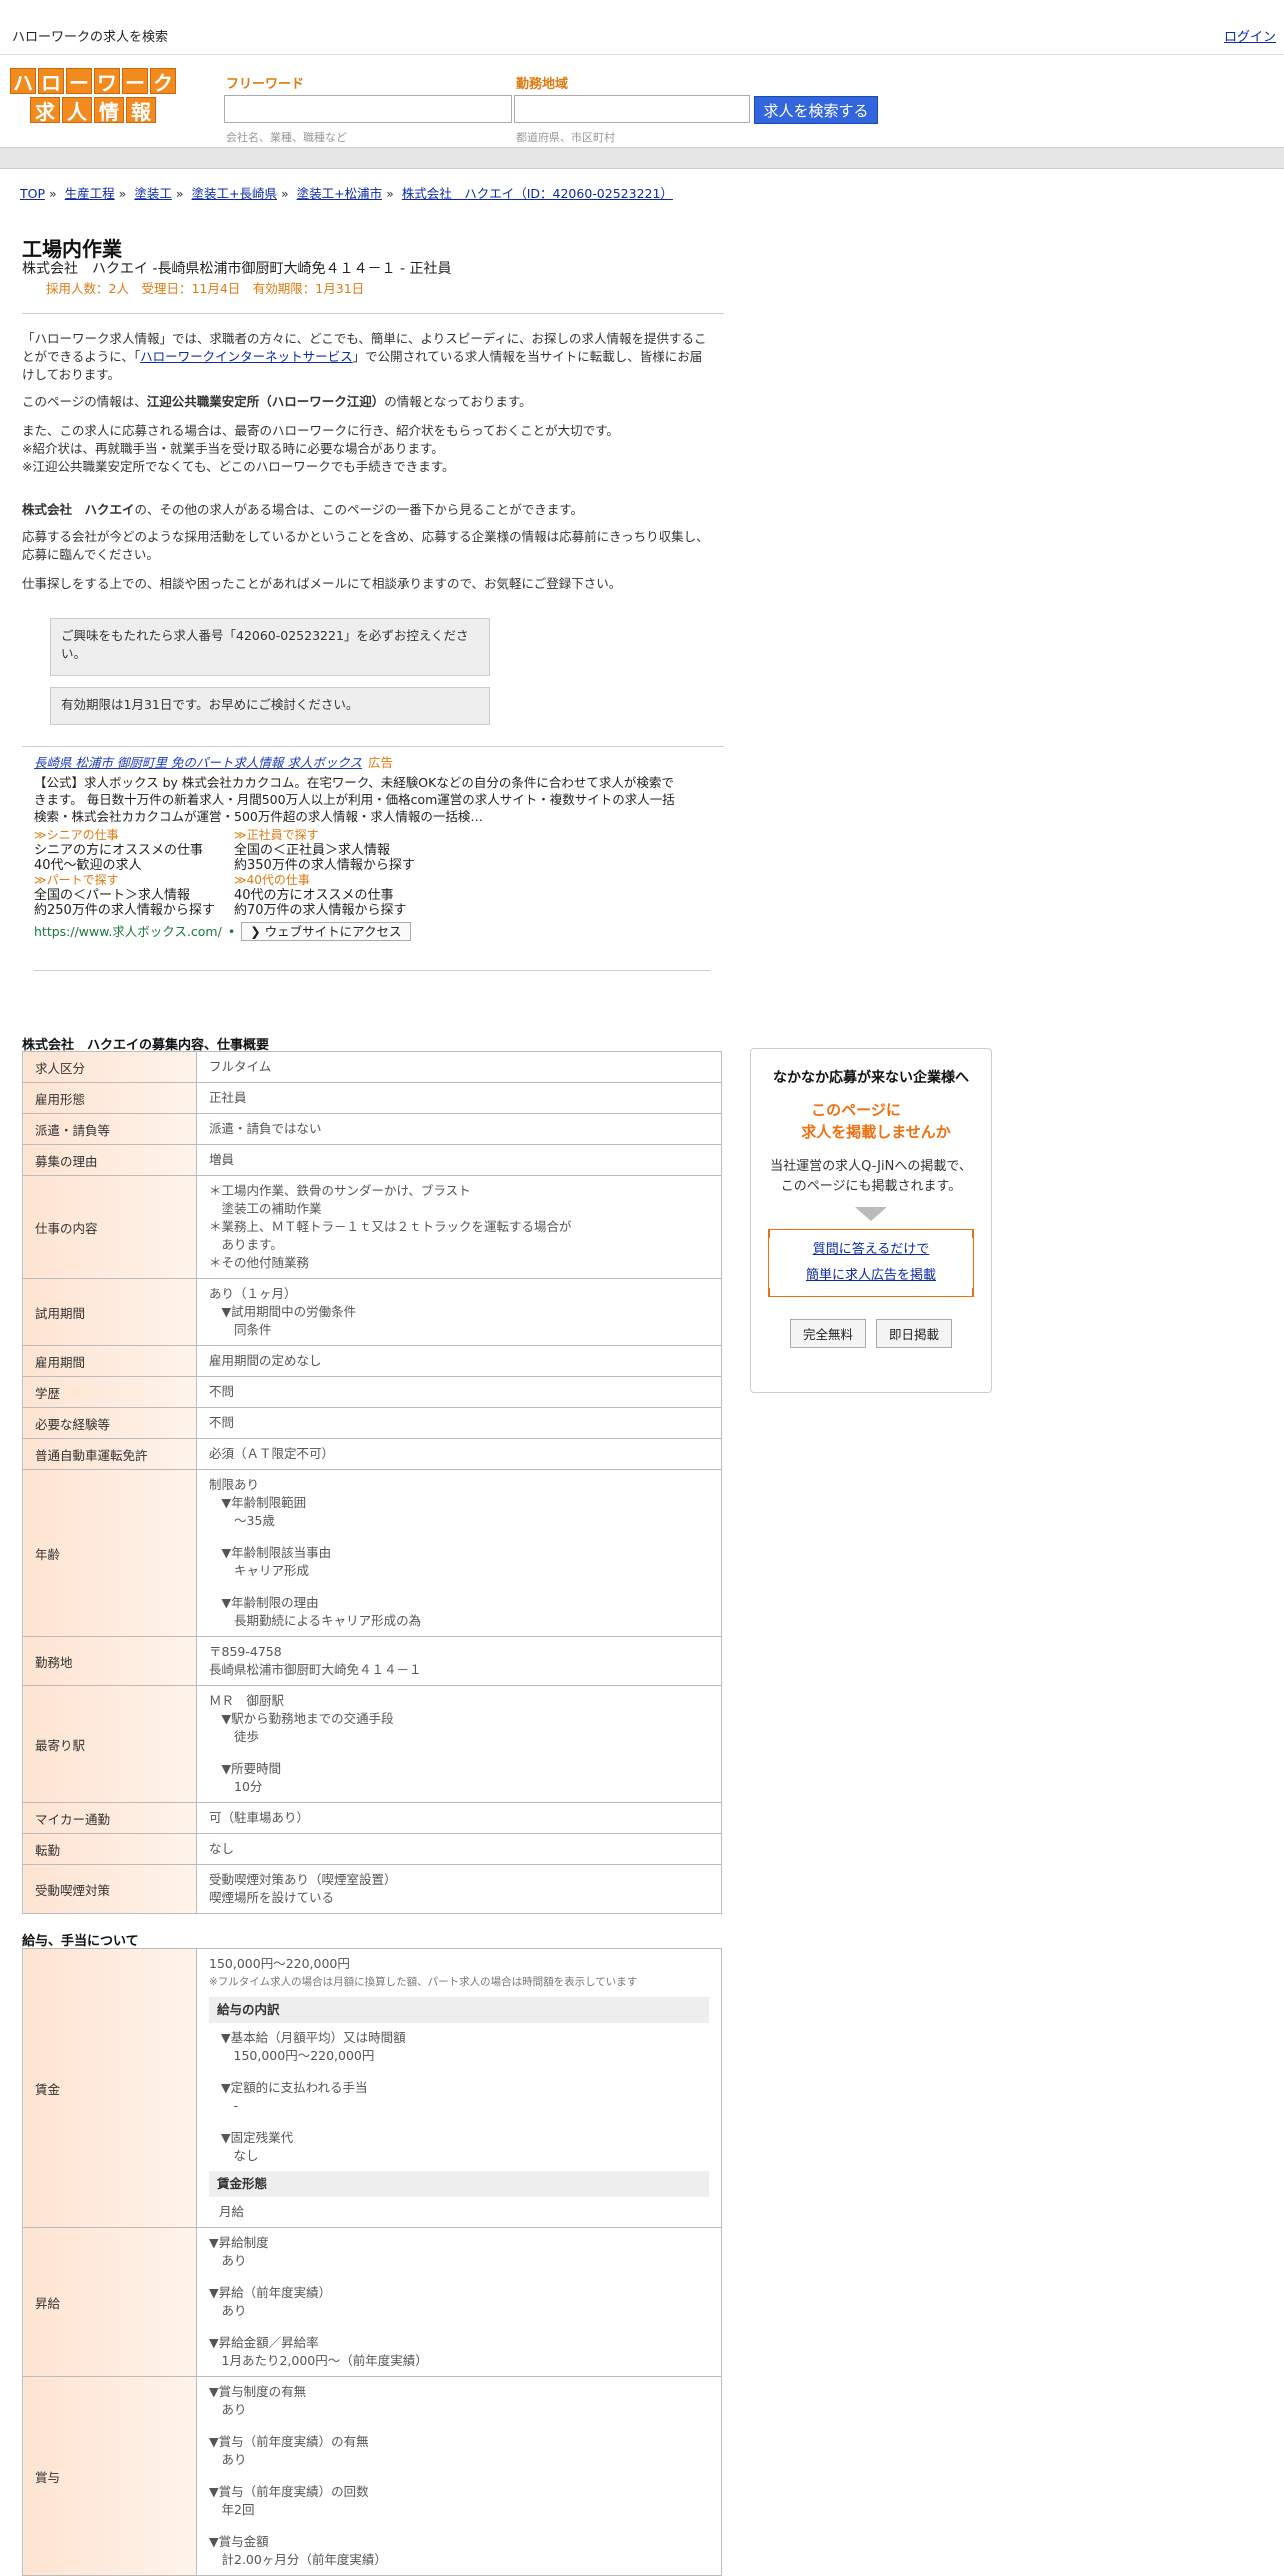 The width and height of the screenshot is (1284, 2576). Describe the element at coordinates (90, 37) in the screenshot. I see `site-title: ハローワークの求人を検索` at that location.